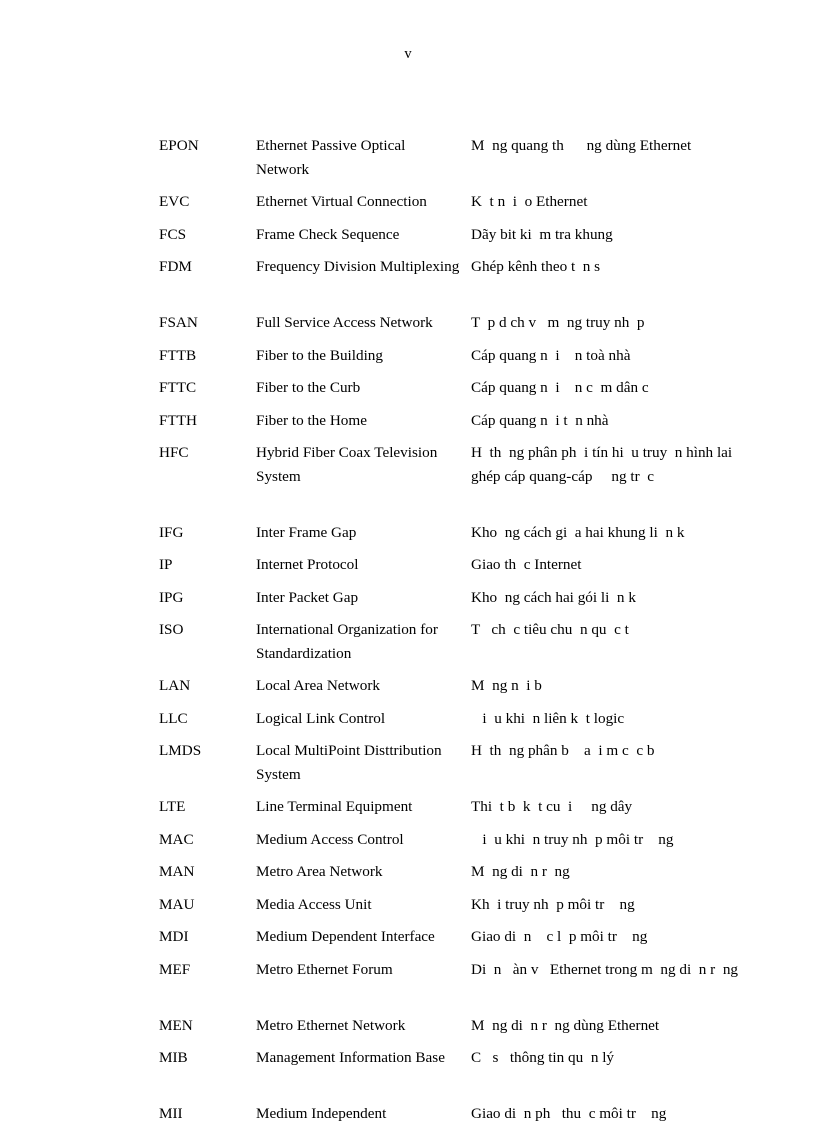 The image size is (816, 1123). I want to click on abbreviation-term: MEF, so click(175, 969).